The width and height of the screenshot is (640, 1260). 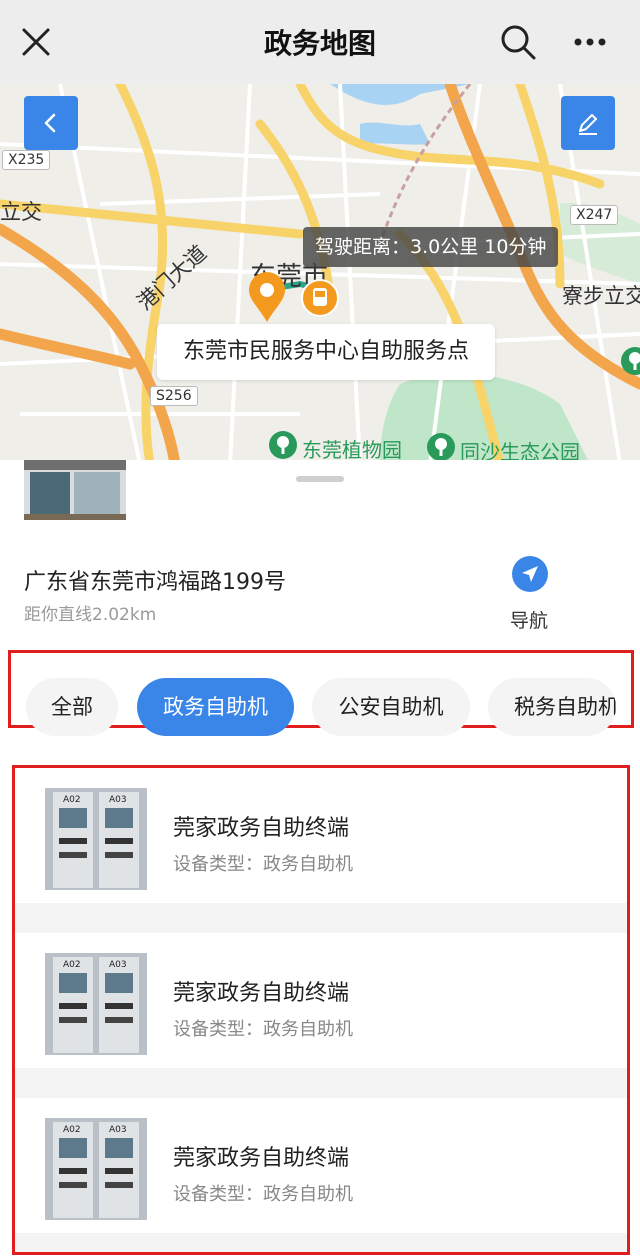 What do you see at coordinates (320, 479) in the screenshot?
I see `drag-handle` at bounding box center [320, 479].